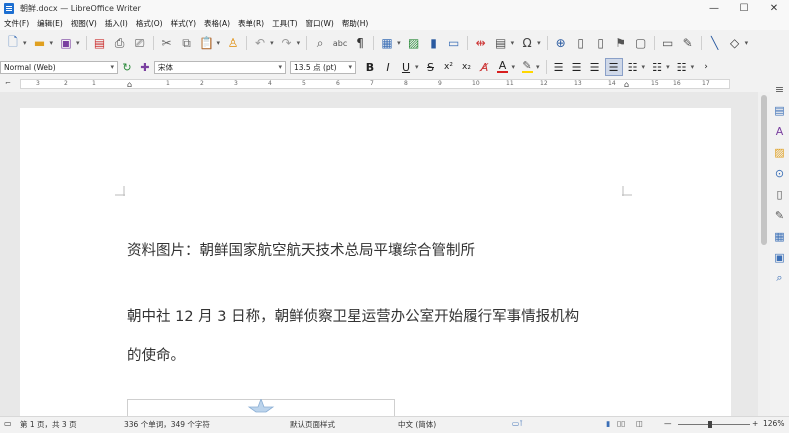  I want to click on body-paragraph-line: 的使命。, so click(156, 354).